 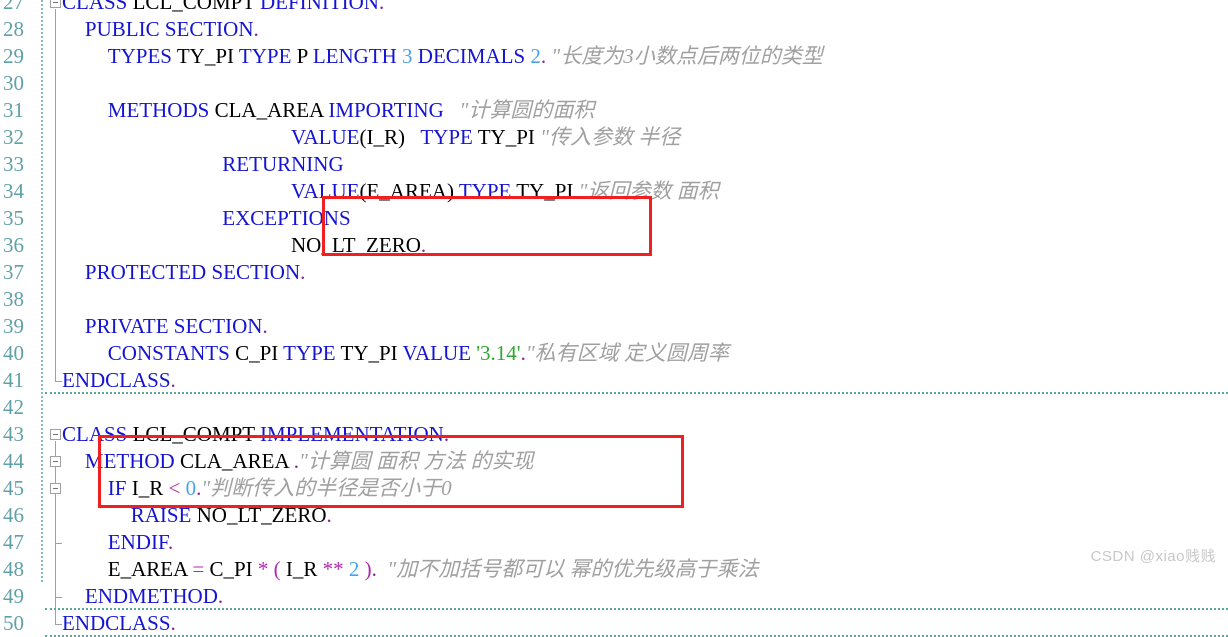 What do you see at coordinates (13, 191) in the screenshot?
I see `line-number: 34` at bounding box center [13, 191].